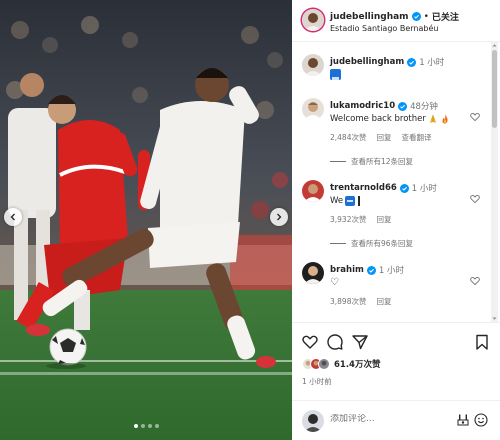  I want to click on comment-text: Welcome back brother, so click(378, 119).